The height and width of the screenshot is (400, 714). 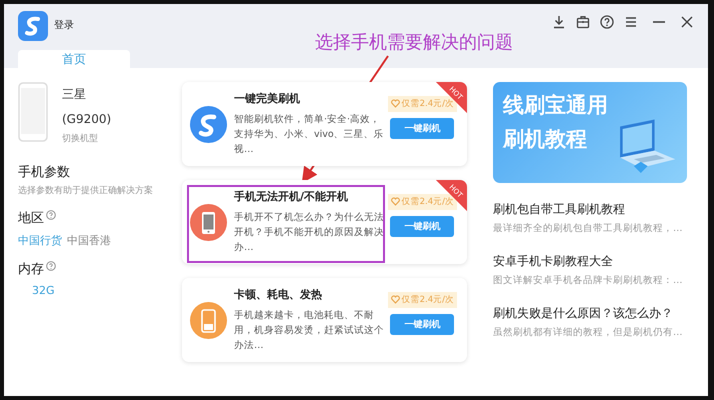 I want to click on solution-title: 一键完美刷机, so click(x=267, y=98).